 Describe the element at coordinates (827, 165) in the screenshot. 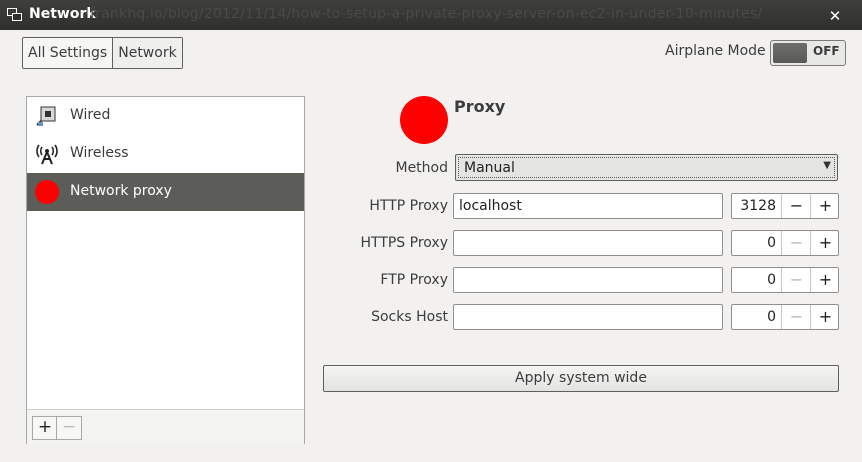

I see `chevron-down-icon: ▼` at that location.